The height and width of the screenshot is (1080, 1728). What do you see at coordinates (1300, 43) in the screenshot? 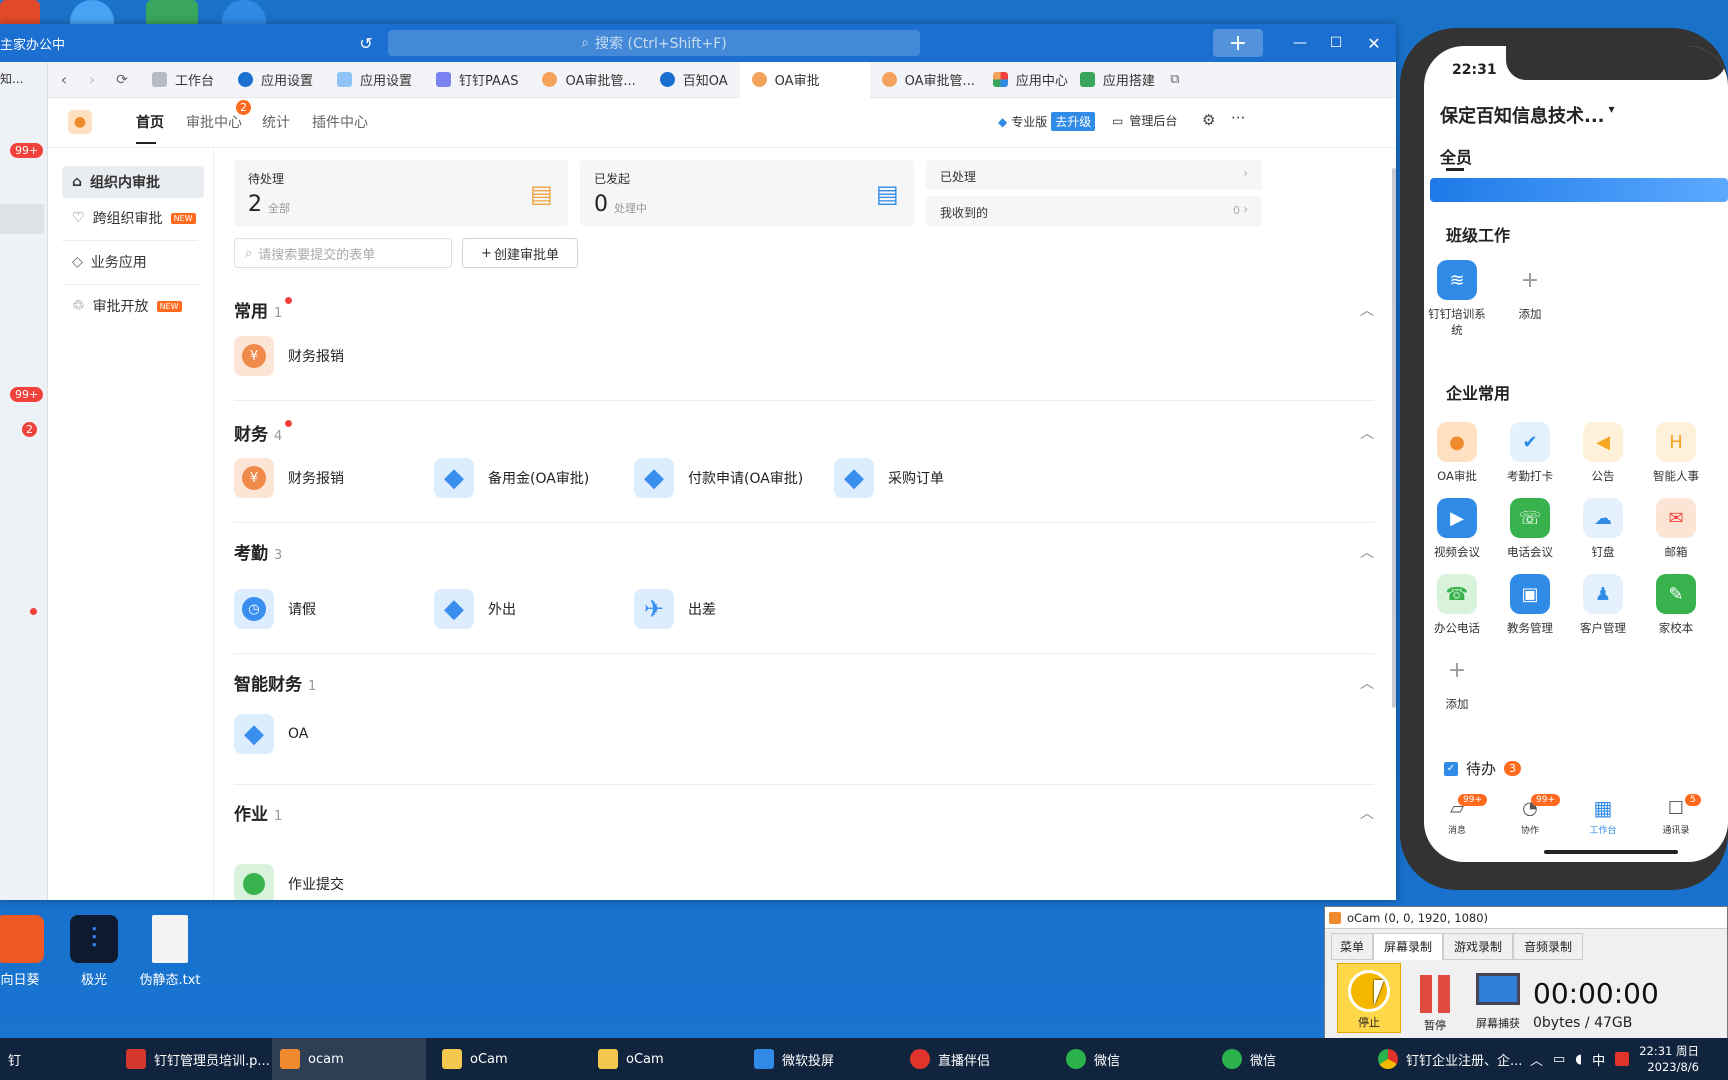
I see `minimize-icon: —` at bounding box center [1300, 43].